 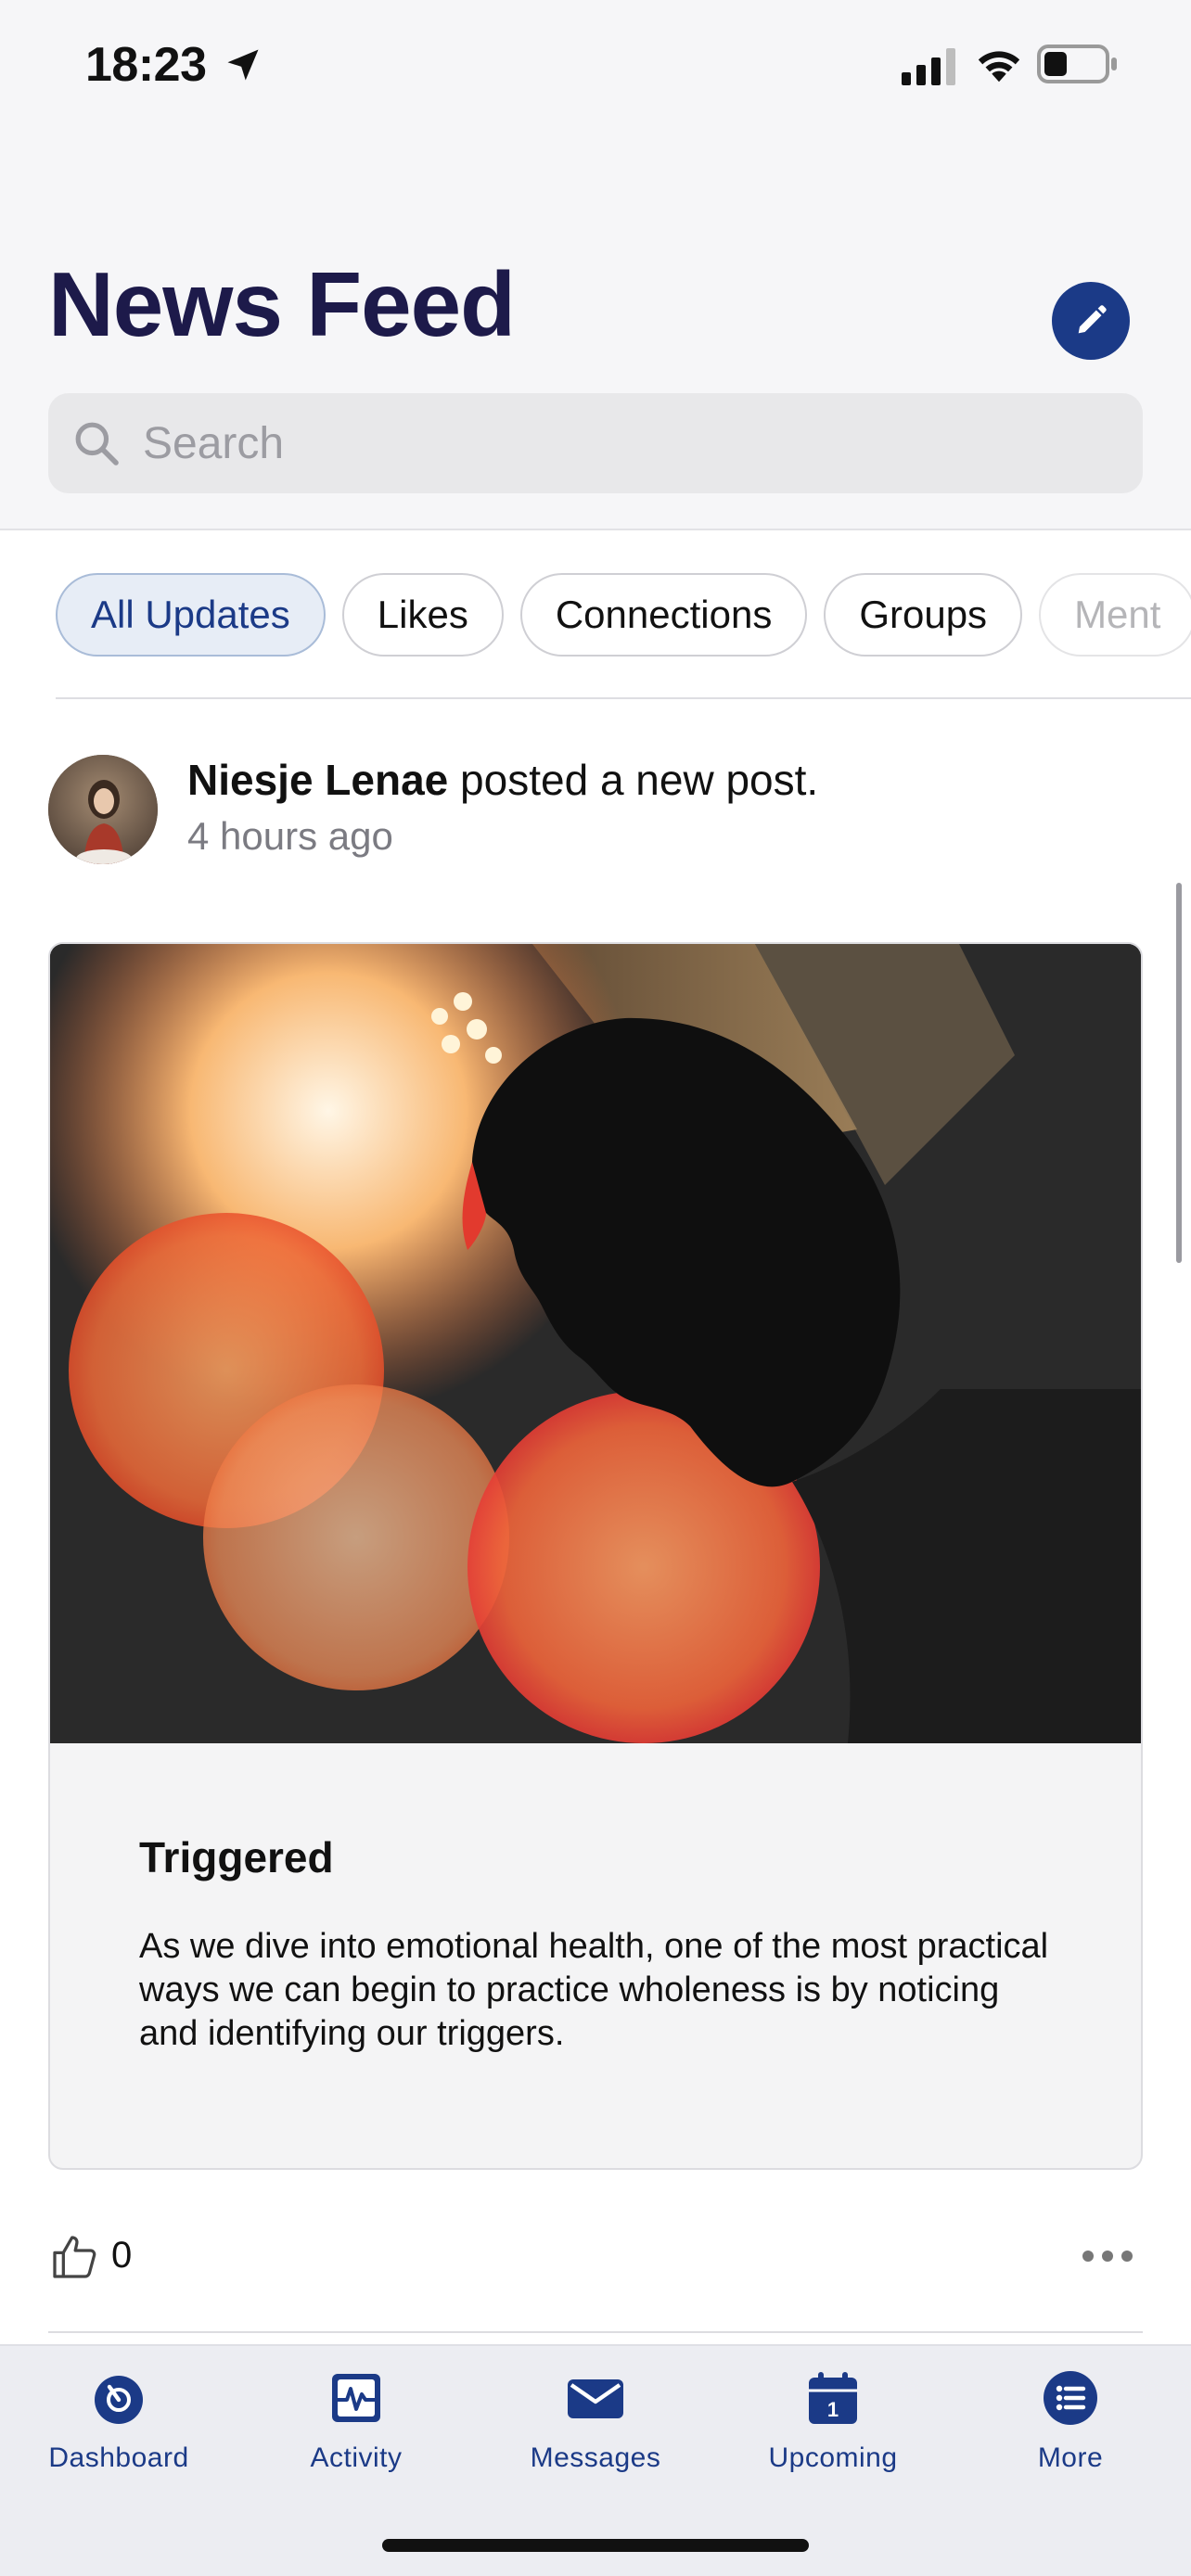 I want to click on post-author: Niesje Lenae, so click(x=317, y=780).